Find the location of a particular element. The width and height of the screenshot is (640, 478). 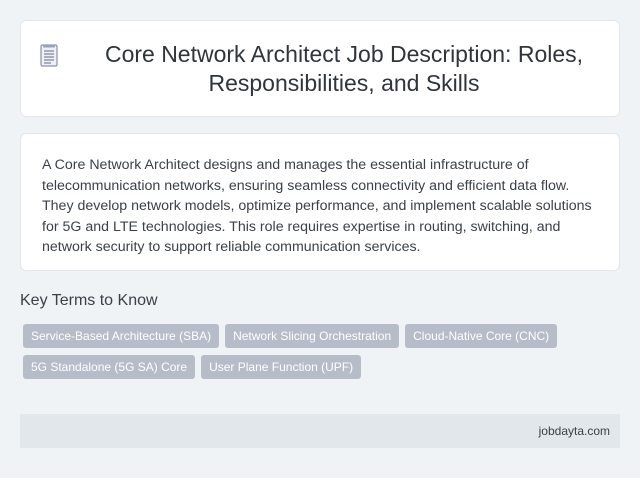

key-term-tag: Service-Based Architecture (SBA) is located at coordinates (121, 336).